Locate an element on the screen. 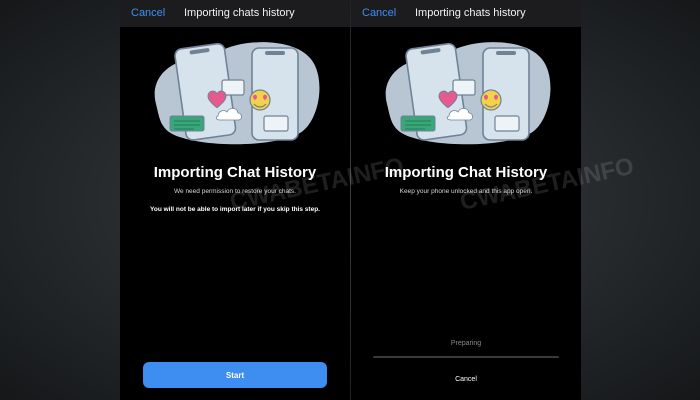  status-text: Preparing is located at coordinates (466, 343).